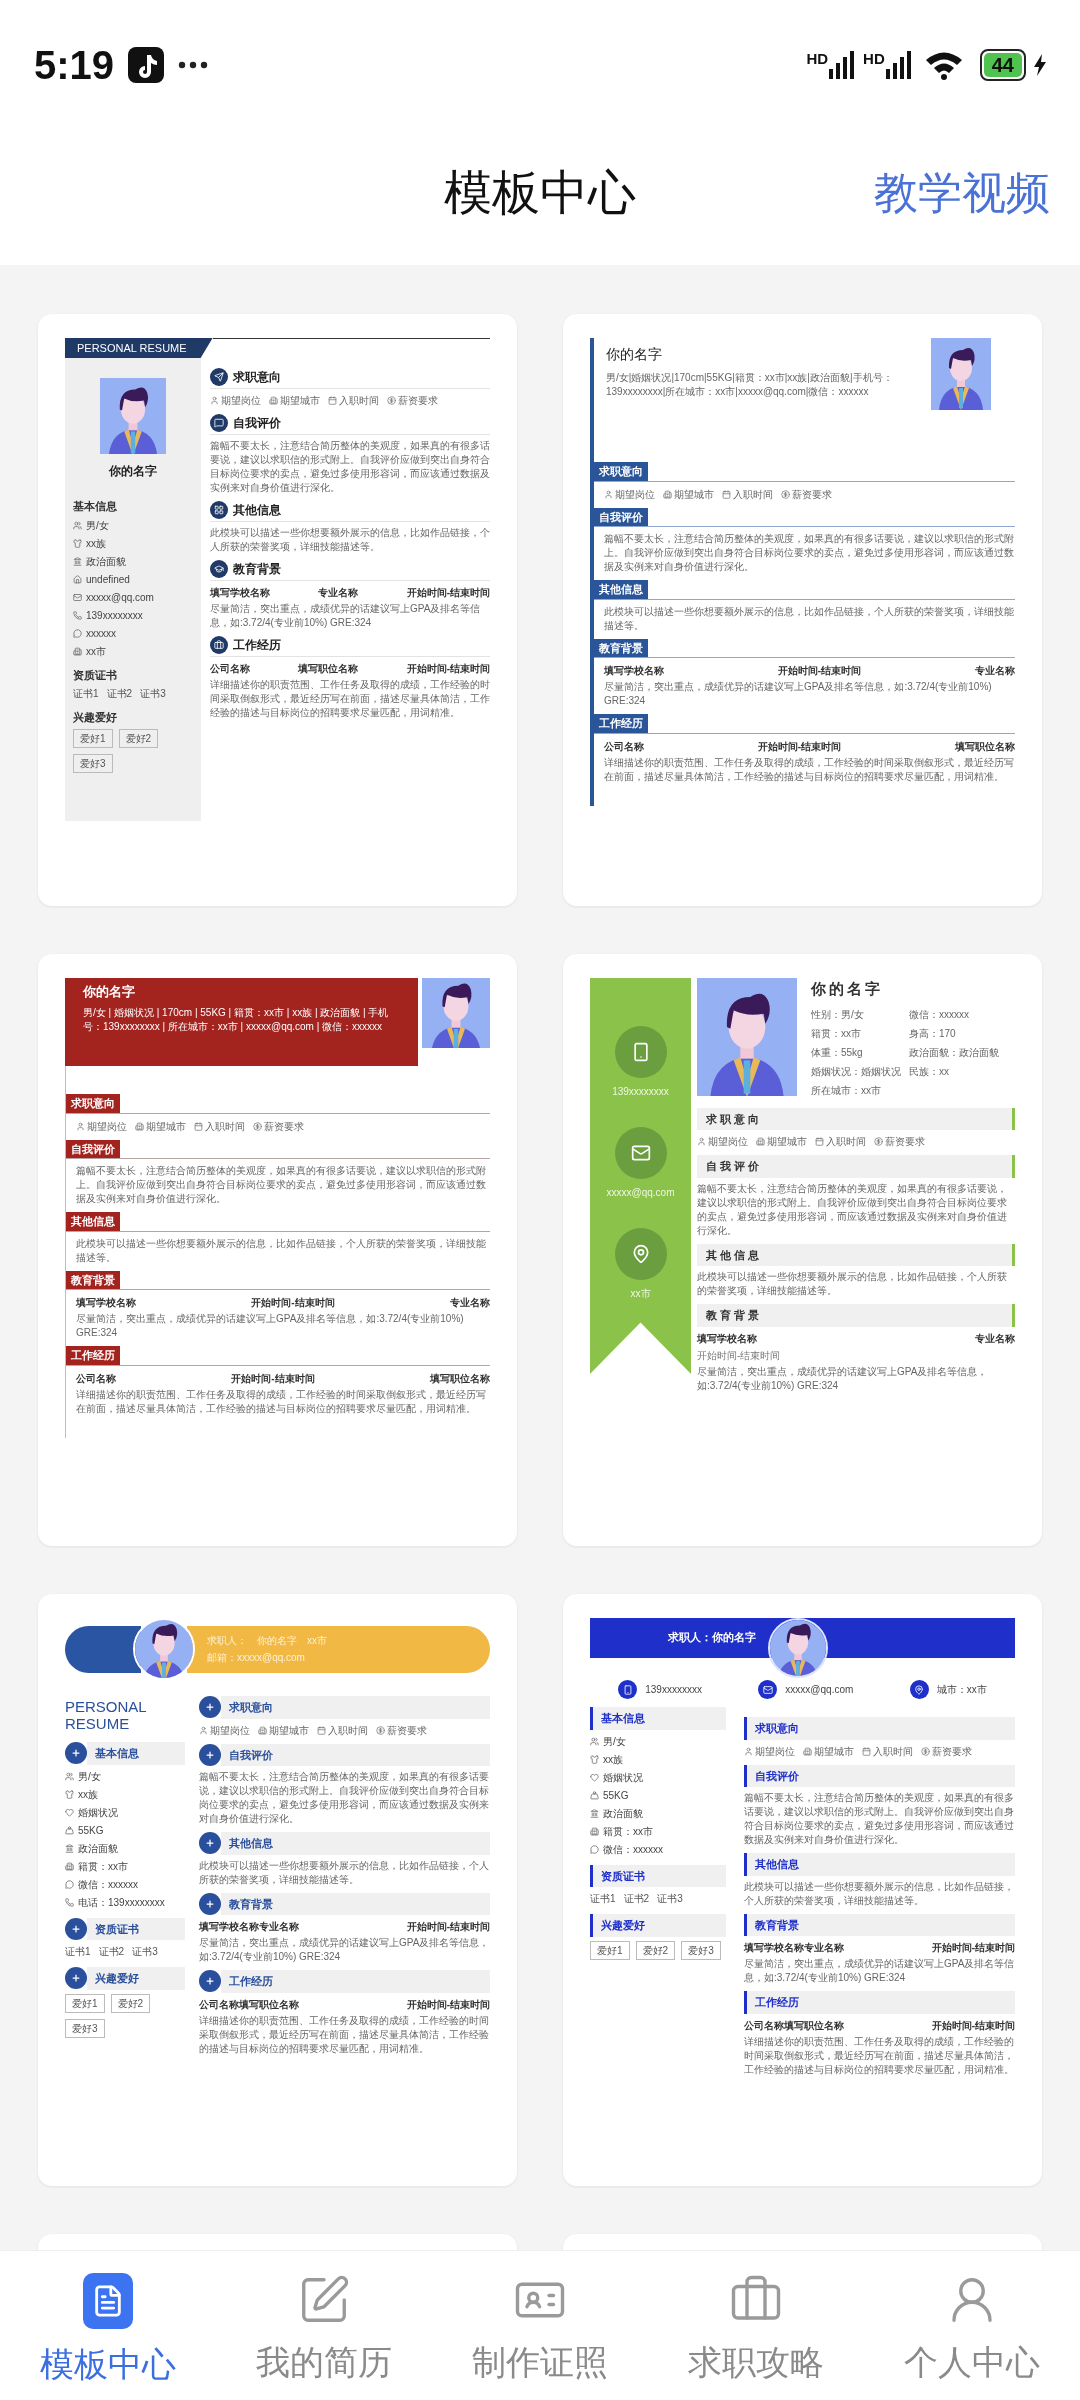  I want to click on phone-icon, so click(628, 1689).